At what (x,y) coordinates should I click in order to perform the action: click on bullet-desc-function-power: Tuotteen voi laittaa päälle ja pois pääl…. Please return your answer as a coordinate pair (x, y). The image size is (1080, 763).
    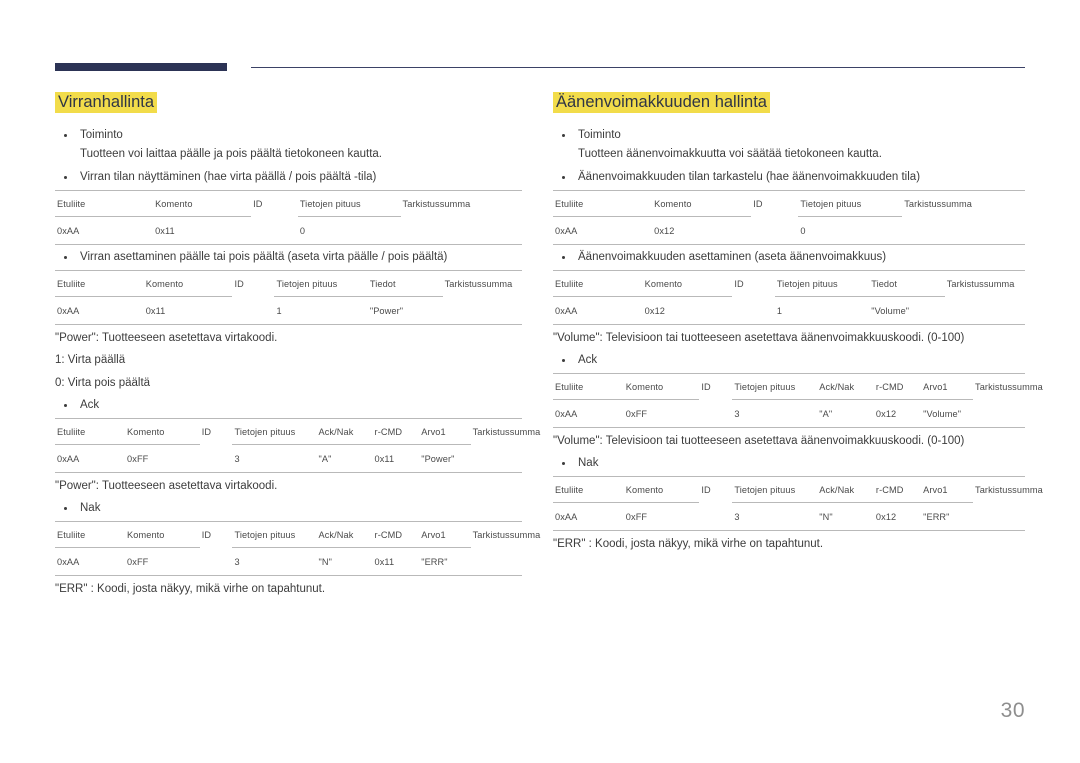
    Looking at the image, I should click on (231, 154).